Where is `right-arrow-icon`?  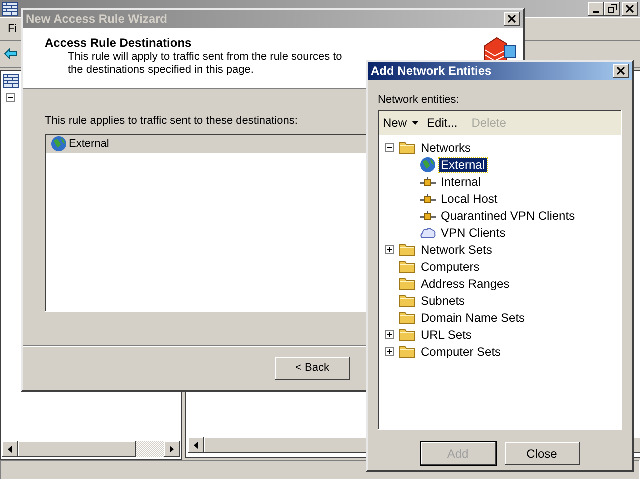 right-arrow-icon is located at coordinates (172, 449).